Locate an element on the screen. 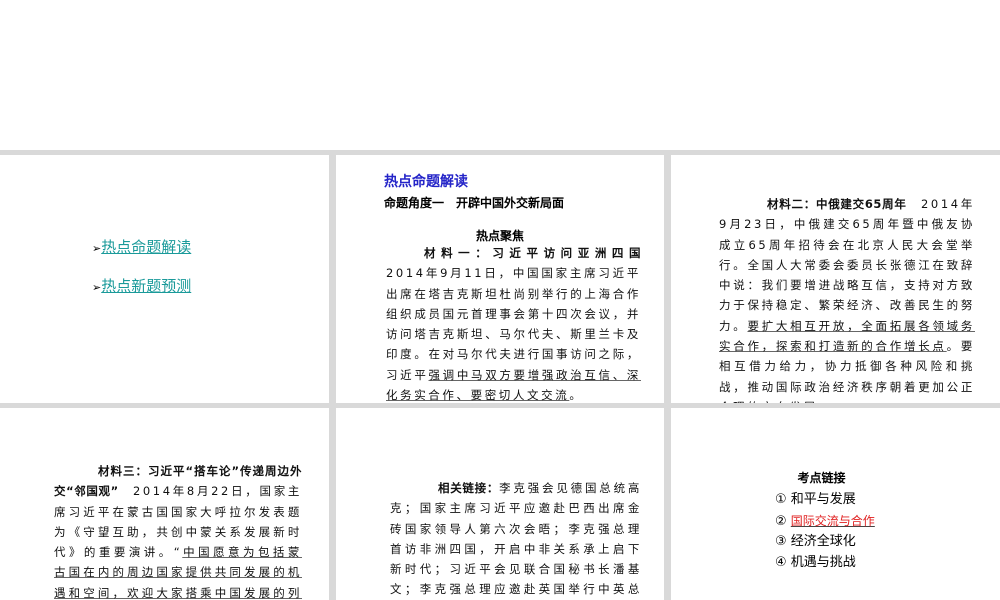  list-item: ① 和平与发展 is located at coordinates (815, 499).